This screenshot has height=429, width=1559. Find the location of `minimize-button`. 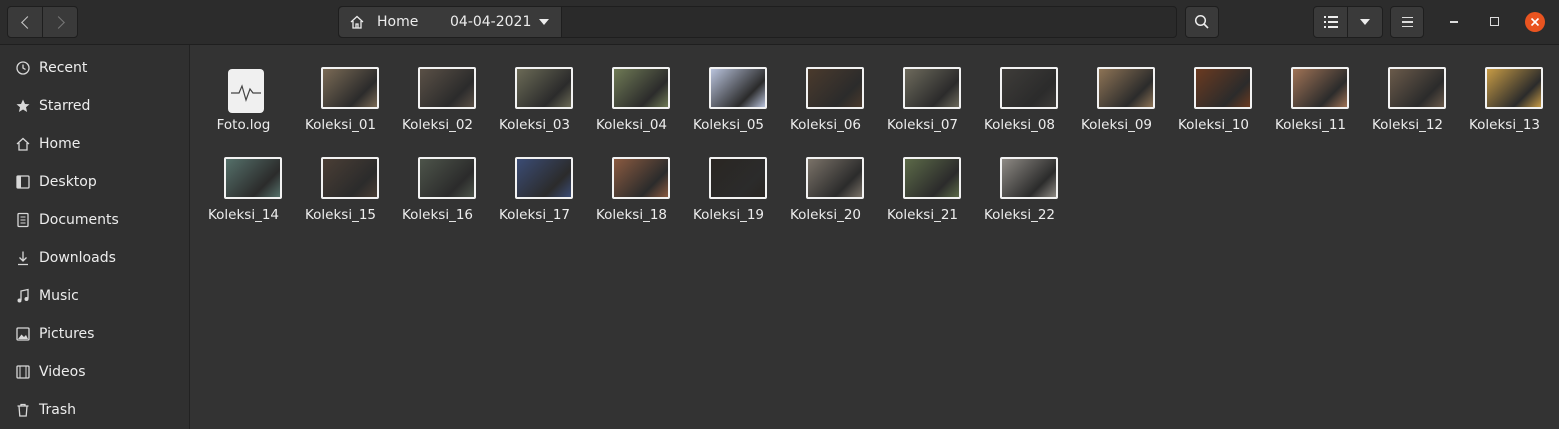

minimize-button is located at coordinates (1454, 22).